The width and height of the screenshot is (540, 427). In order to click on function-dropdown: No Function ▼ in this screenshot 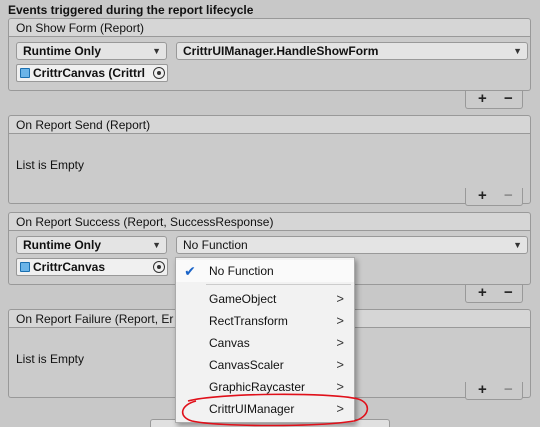, I will do `click(352, 245)`.